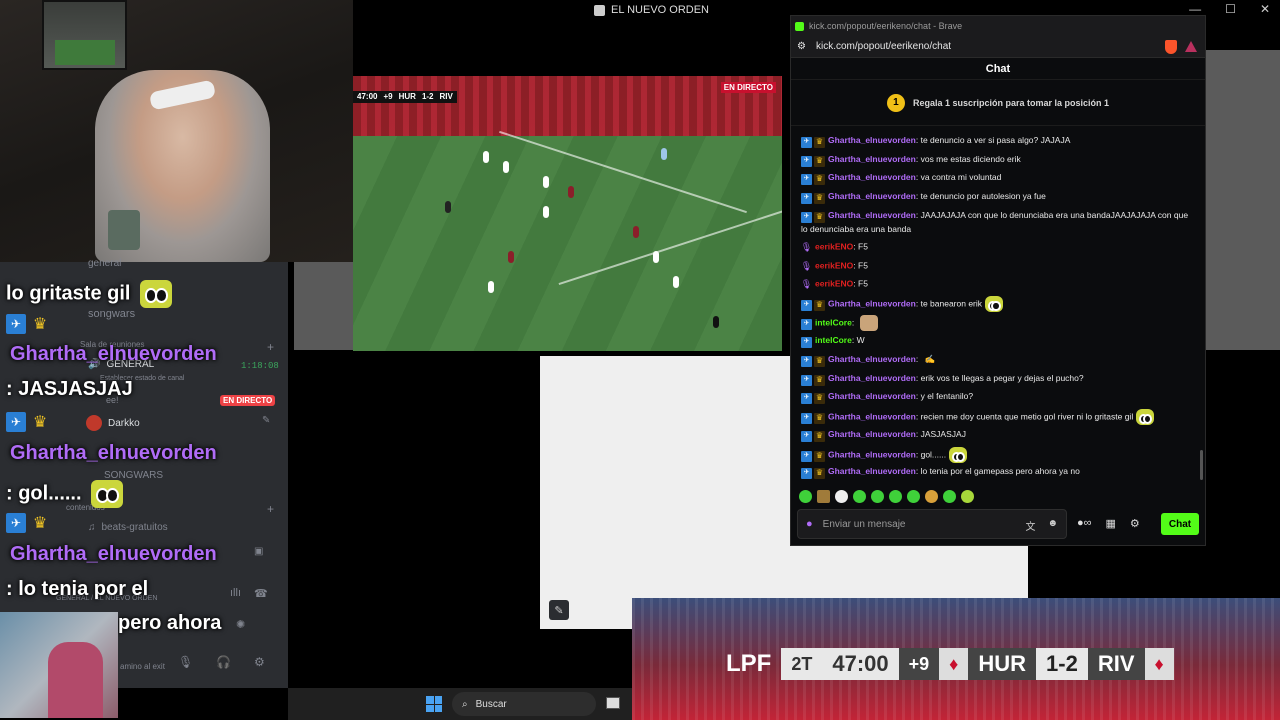 The width and height of the screenshot is (1280, 720). I want to click on added-time-label: +9, so click(919, 664).